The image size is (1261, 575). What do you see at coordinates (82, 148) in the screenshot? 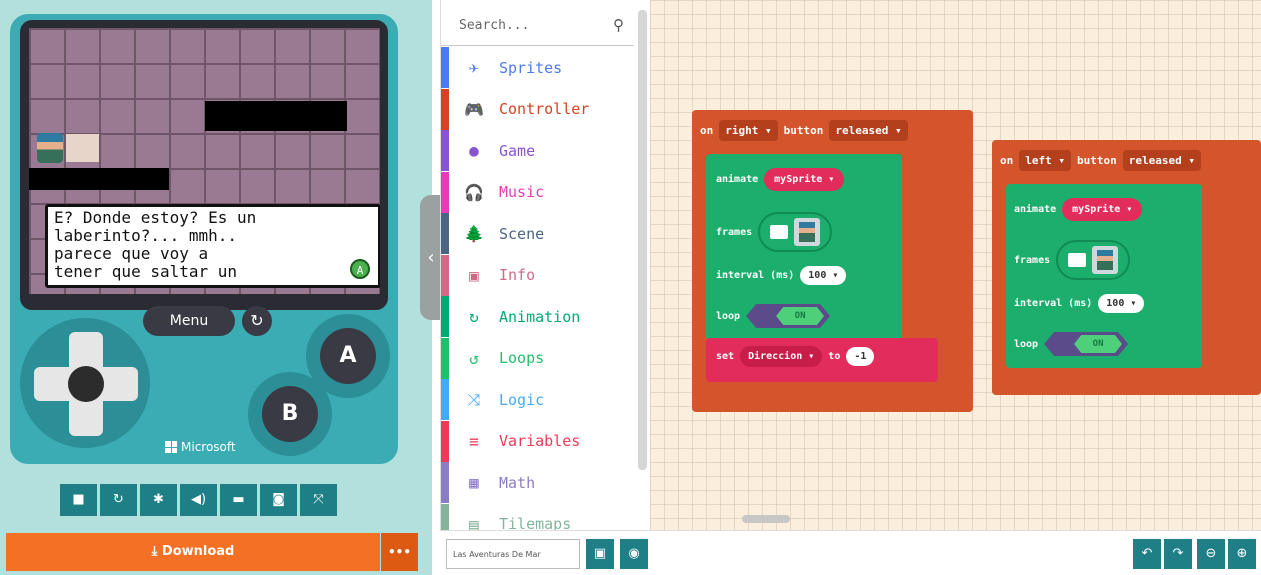
I see `floor-tile` at bounding box center [82, 148].